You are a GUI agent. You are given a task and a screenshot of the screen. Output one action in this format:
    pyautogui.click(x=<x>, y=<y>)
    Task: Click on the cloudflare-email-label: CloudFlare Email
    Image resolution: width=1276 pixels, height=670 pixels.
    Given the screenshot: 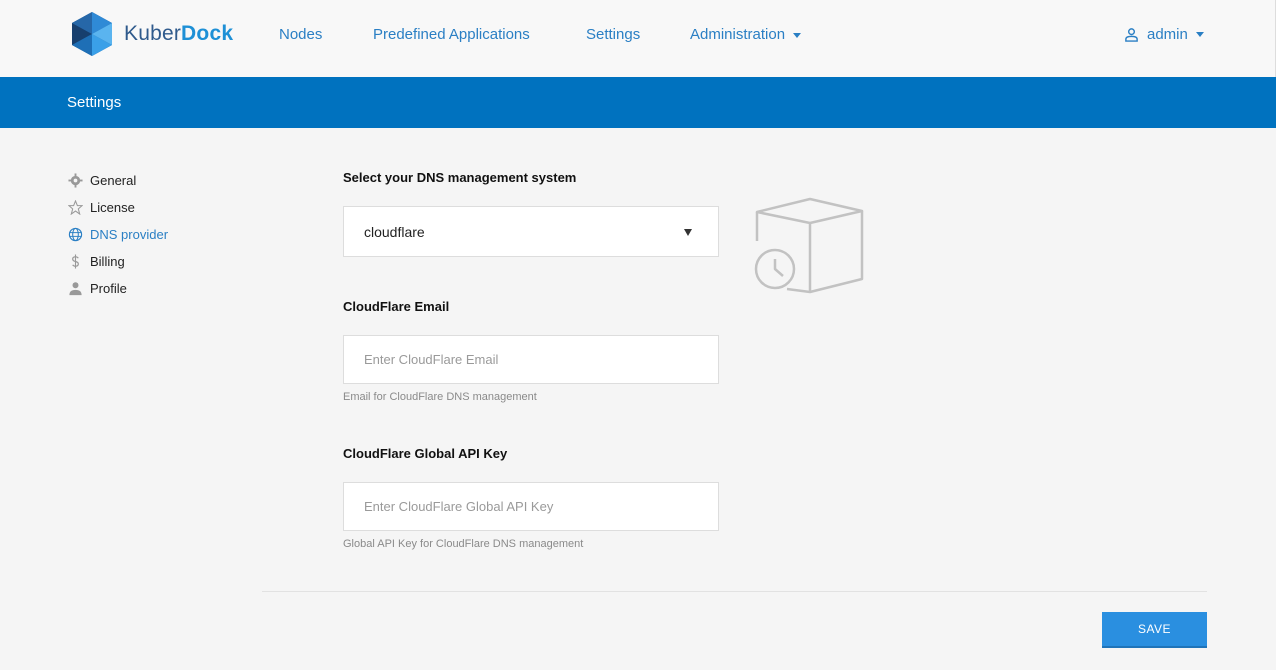 What is the action you would take?
    pyautogui.click(x=396, y=306)
    